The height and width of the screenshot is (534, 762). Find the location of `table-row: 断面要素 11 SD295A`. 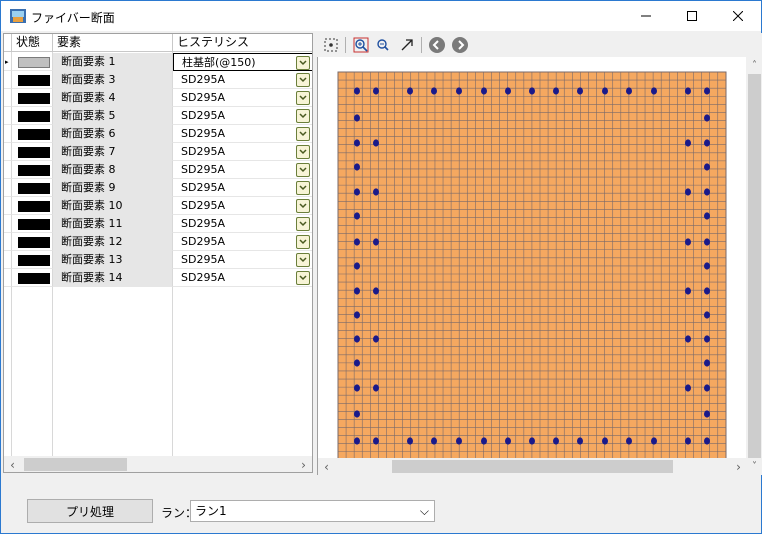

table-row: 断面要素 11 SD295A is located at coordinates (158, 224).